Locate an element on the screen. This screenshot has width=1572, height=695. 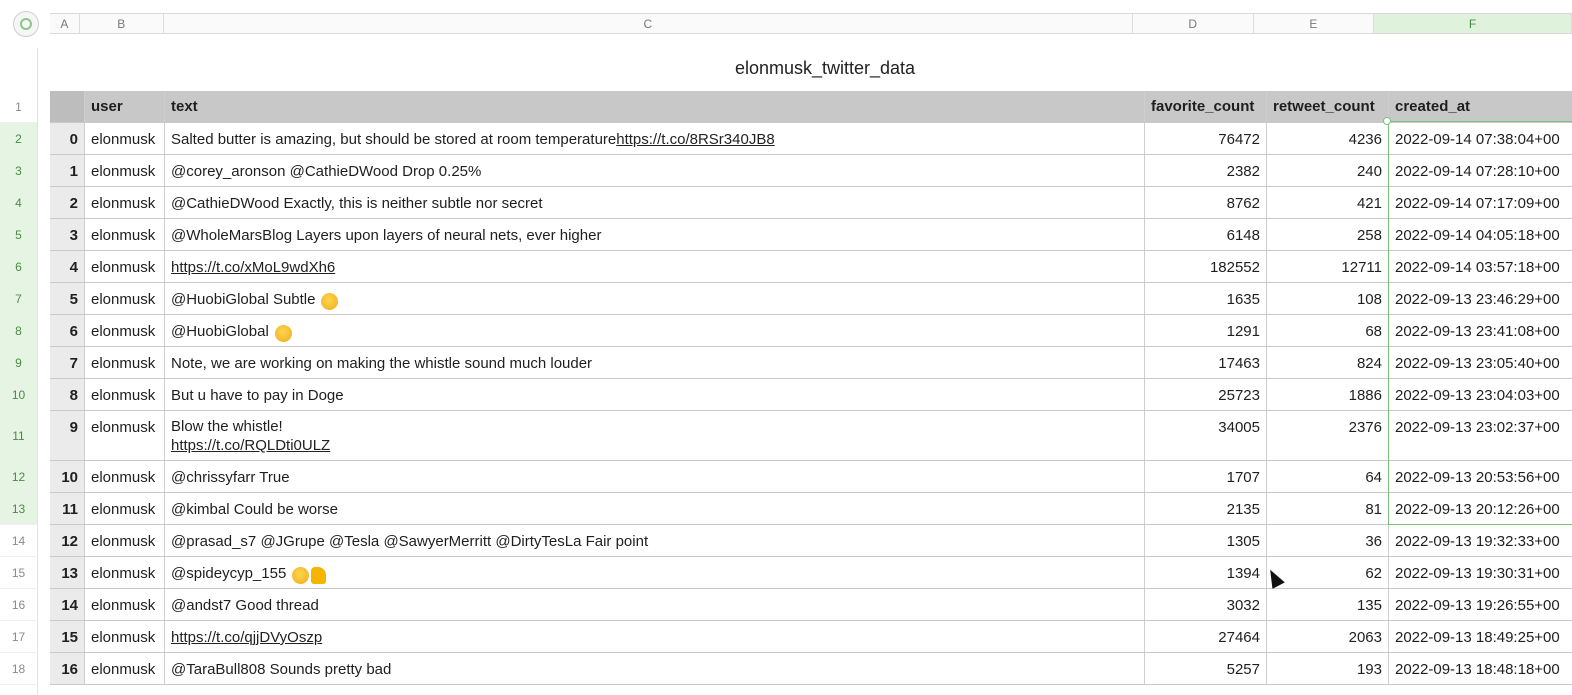
row-number-5: 5 is located at coordinates (18, 235).